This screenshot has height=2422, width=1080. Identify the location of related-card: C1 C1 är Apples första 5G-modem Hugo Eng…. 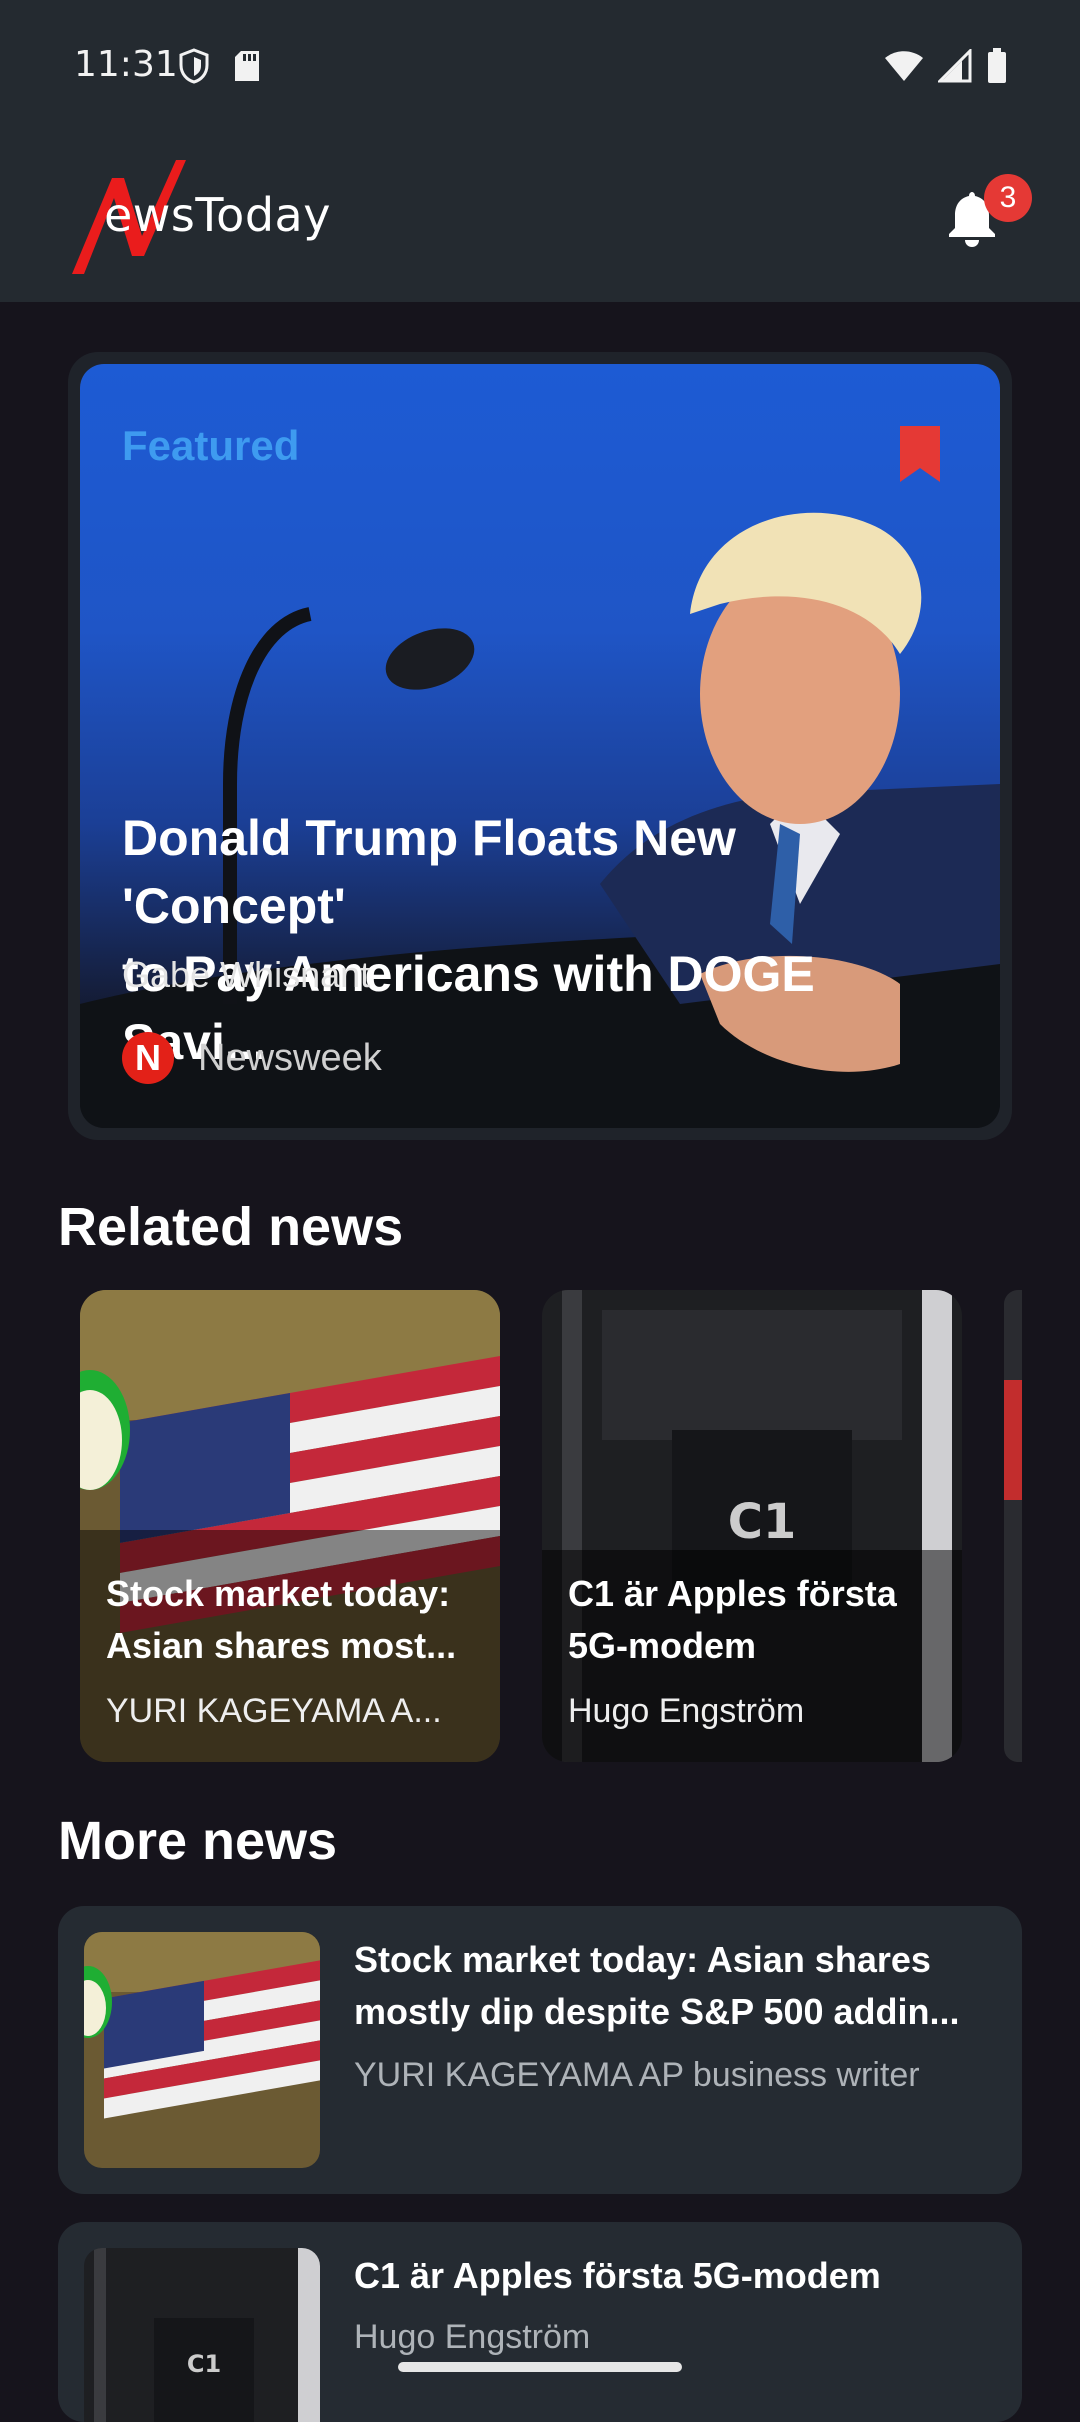
(752, 1526).